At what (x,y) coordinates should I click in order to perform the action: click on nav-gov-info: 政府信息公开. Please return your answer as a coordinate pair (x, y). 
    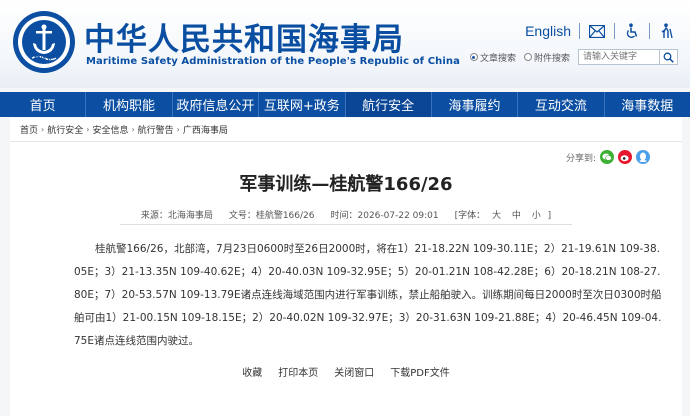
    Looking at the image, I should click on (216, 104).